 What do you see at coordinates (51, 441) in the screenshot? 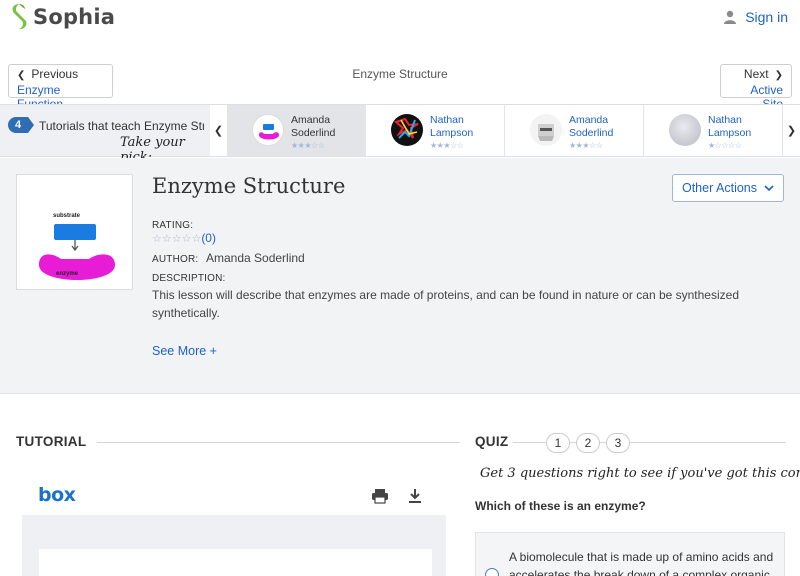
I see `tutorial-section-title: TUTORIAL` at bounding box center [51, 441].